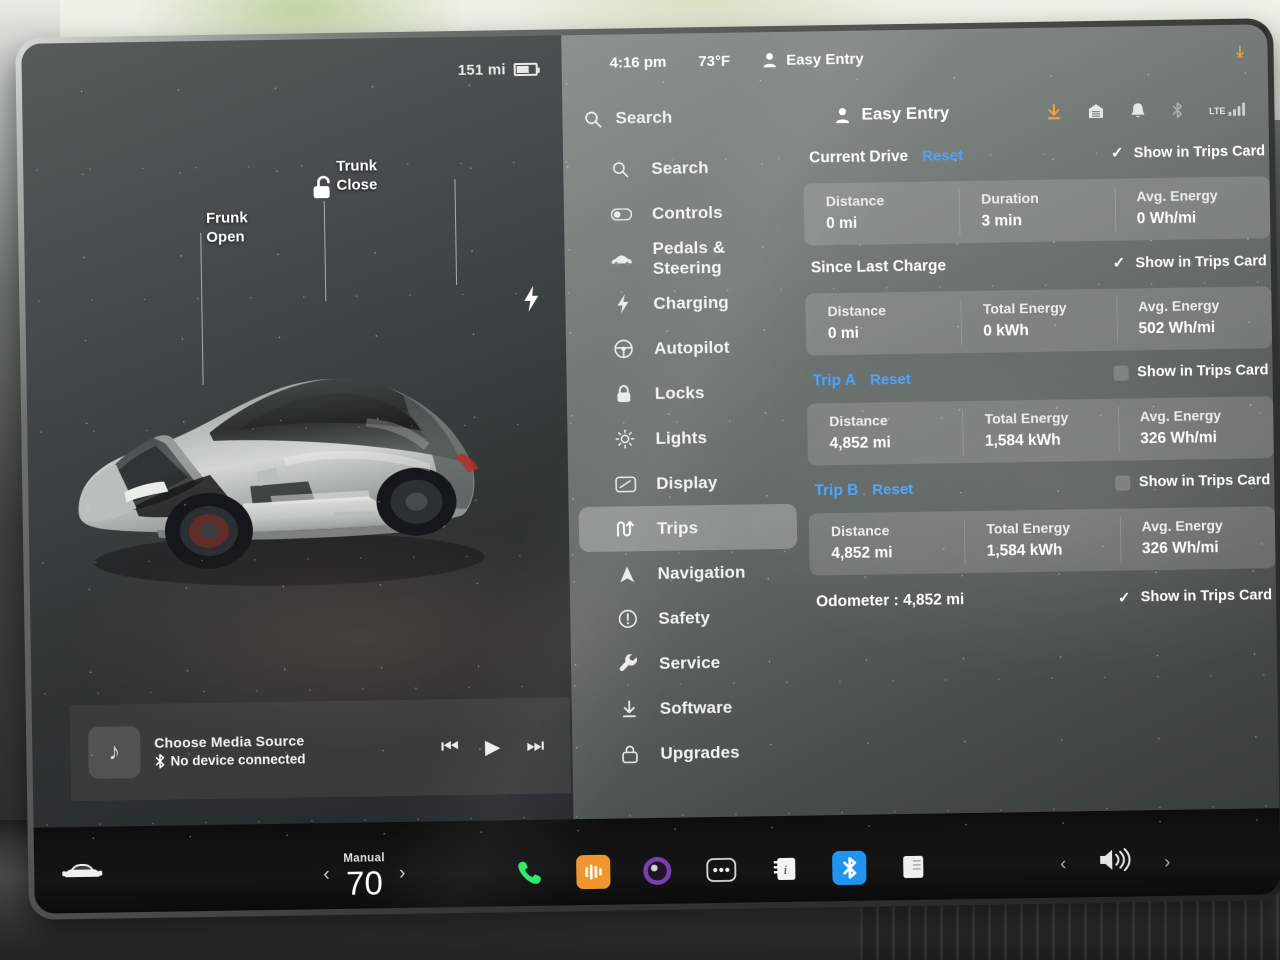  I want to click on stat-cell: Duration 3 min, so click(1037, 211).